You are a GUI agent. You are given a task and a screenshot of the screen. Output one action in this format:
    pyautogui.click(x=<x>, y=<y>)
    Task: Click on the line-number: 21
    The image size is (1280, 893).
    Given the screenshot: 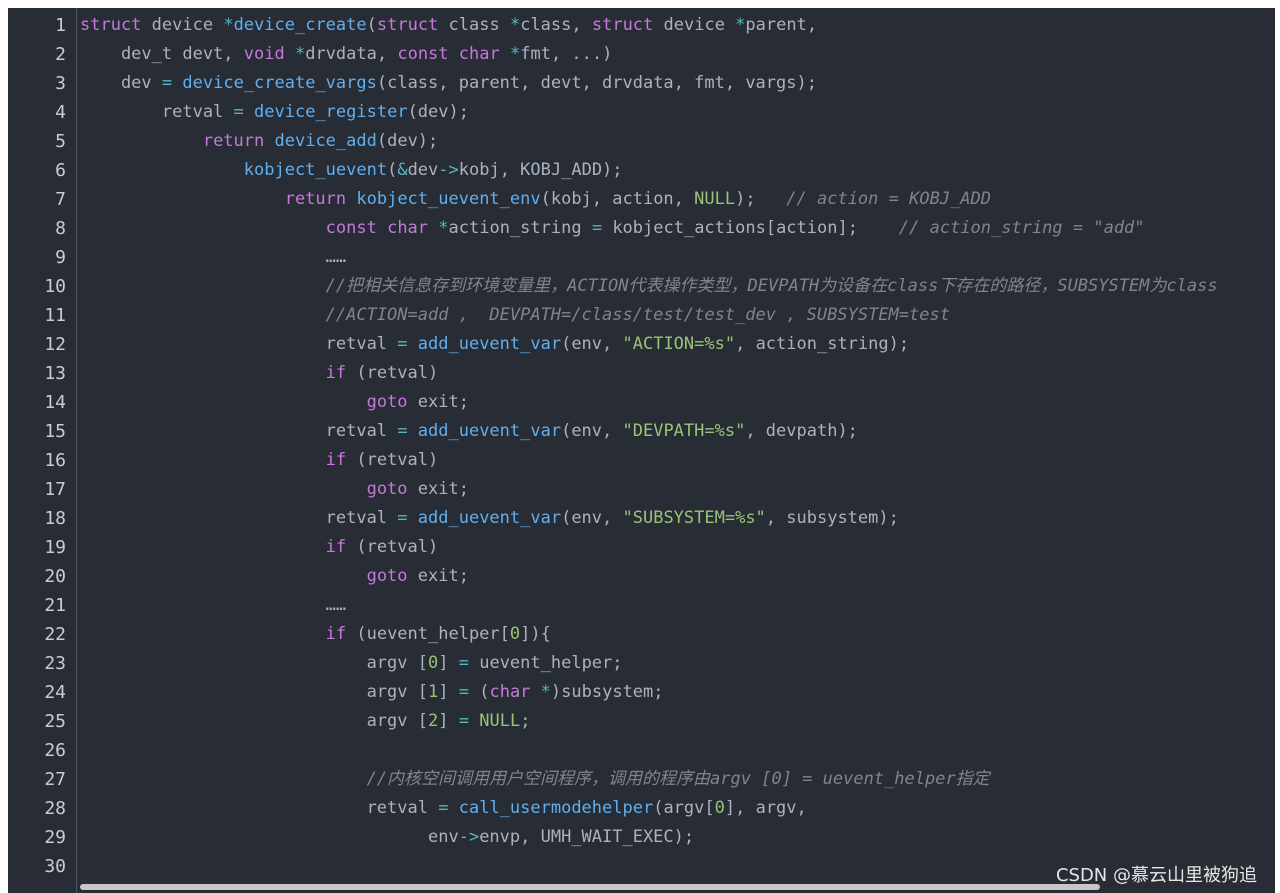 What is the action you would take?
    pyautogui.click(x=55, y=605)
    